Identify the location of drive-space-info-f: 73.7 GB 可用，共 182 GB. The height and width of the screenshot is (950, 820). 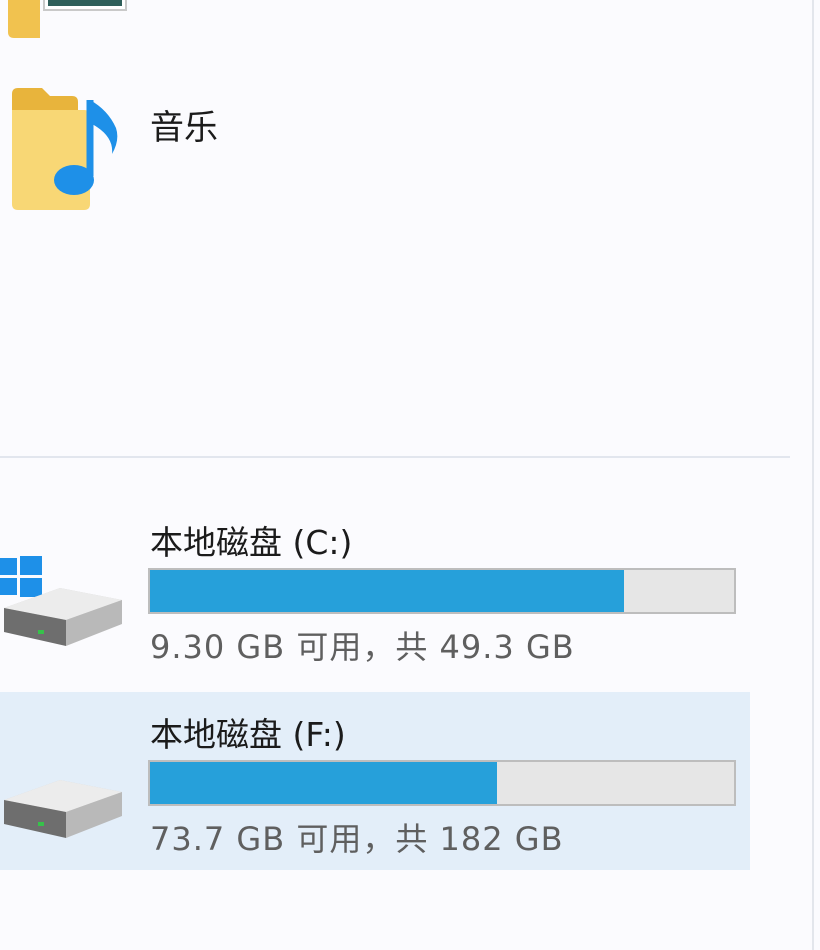
(357, 839).